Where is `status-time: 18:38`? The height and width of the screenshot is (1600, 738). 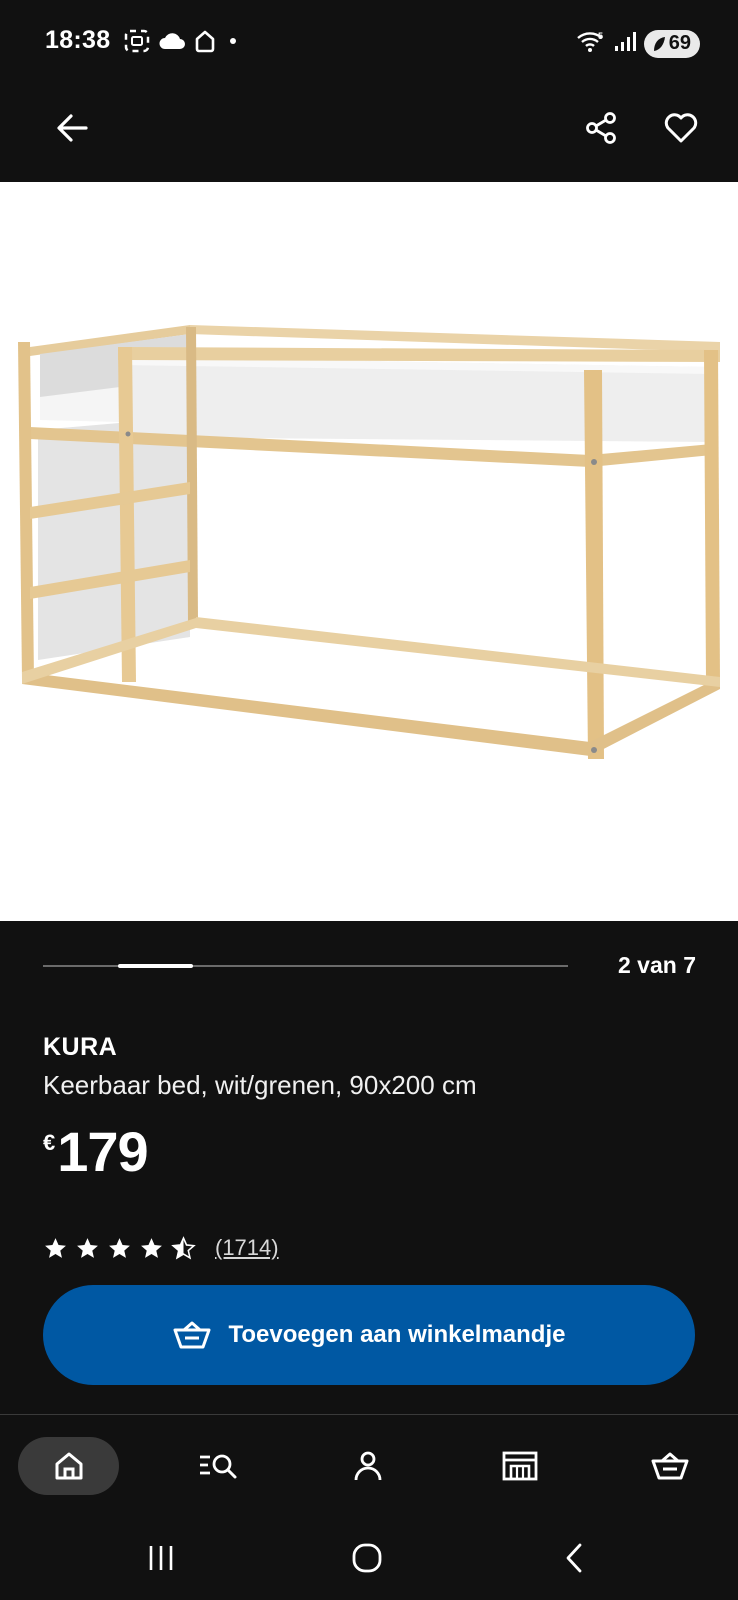 status-time: 18:38 is located at coordinates (78, 40).